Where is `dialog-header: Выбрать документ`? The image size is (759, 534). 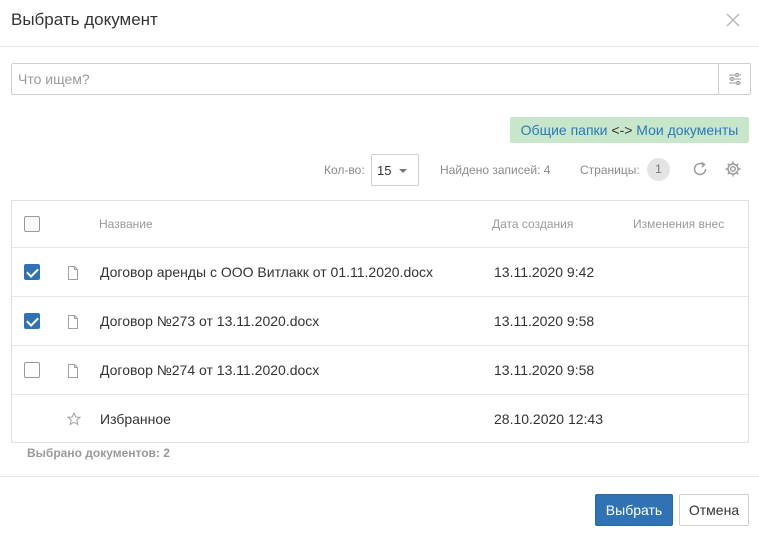
dialog-header: Выбрать документ is located at coordinates (379, 23).